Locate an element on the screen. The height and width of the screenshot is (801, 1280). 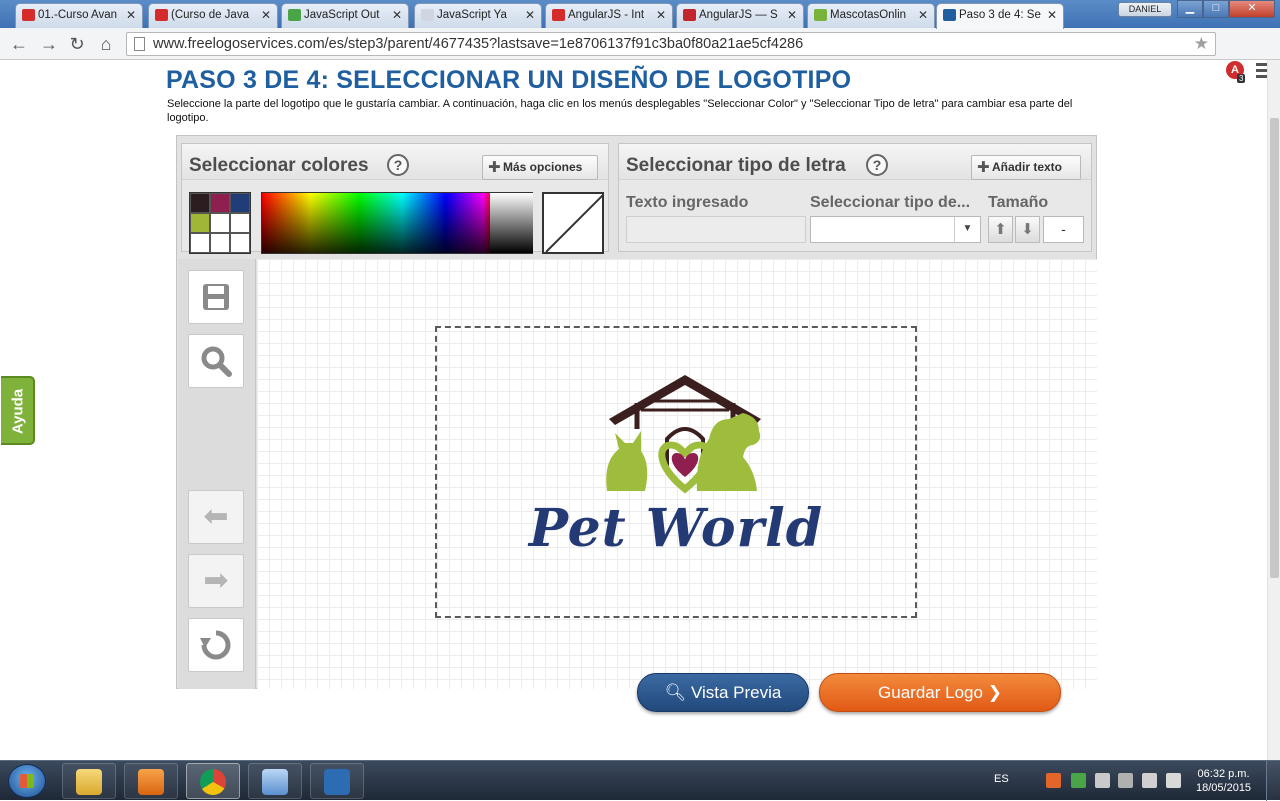
arrow-right-icon: ➡ is located at coordinates (216, 580).